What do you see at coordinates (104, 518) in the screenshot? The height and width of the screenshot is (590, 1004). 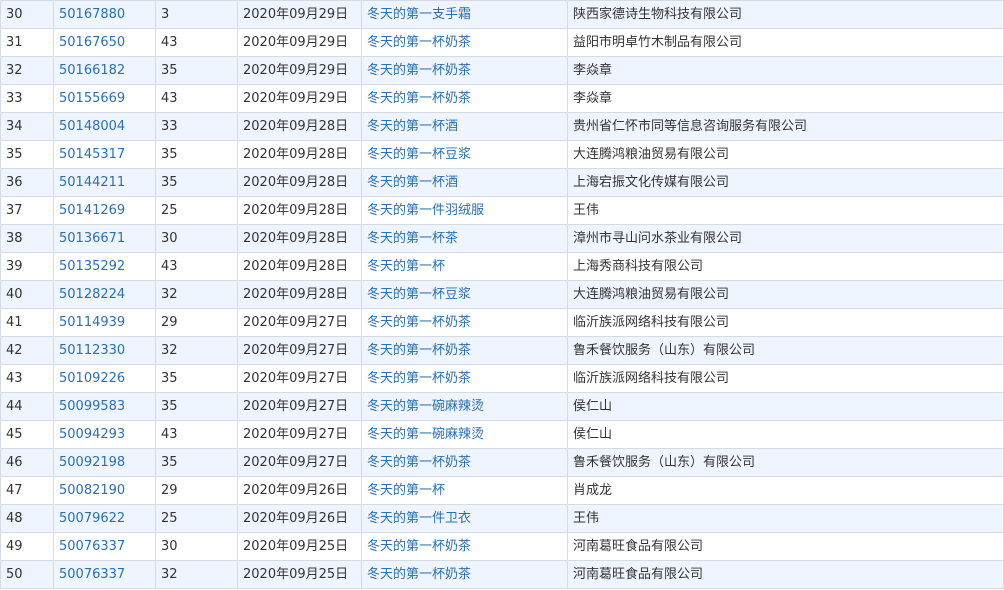 I see `registration-number-link: 50079622` at bounding box center [104, 518].